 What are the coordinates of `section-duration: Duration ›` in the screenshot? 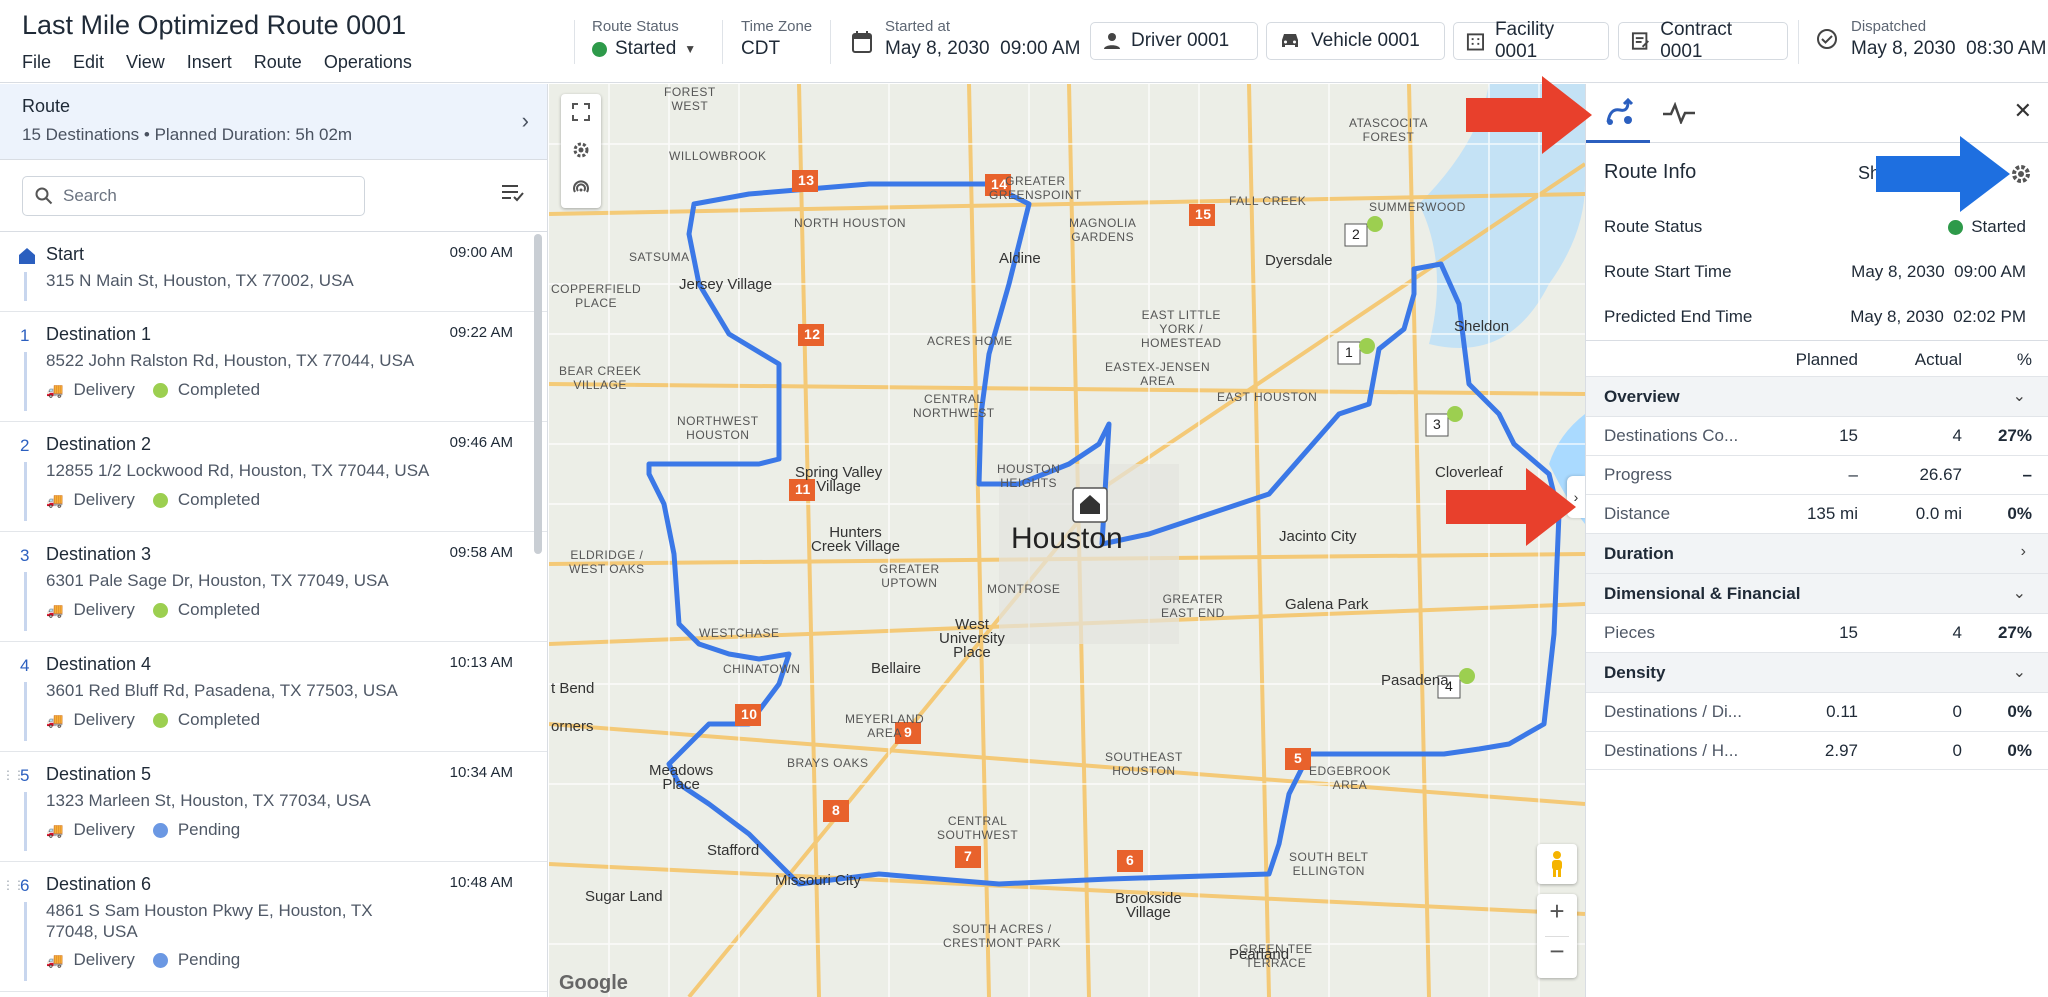 It's located at (1817, 553).